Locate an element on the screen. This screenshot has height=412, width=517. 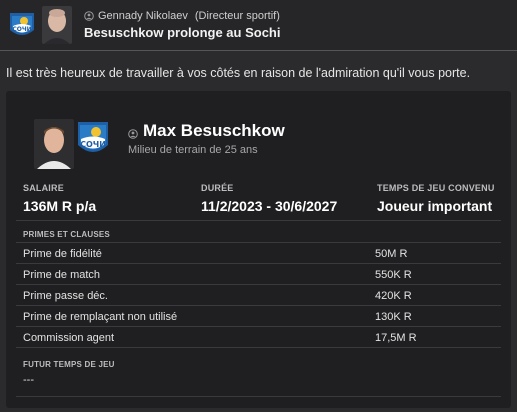
sender-role: (Directeur sportif) is located at coordinates (237, 16).